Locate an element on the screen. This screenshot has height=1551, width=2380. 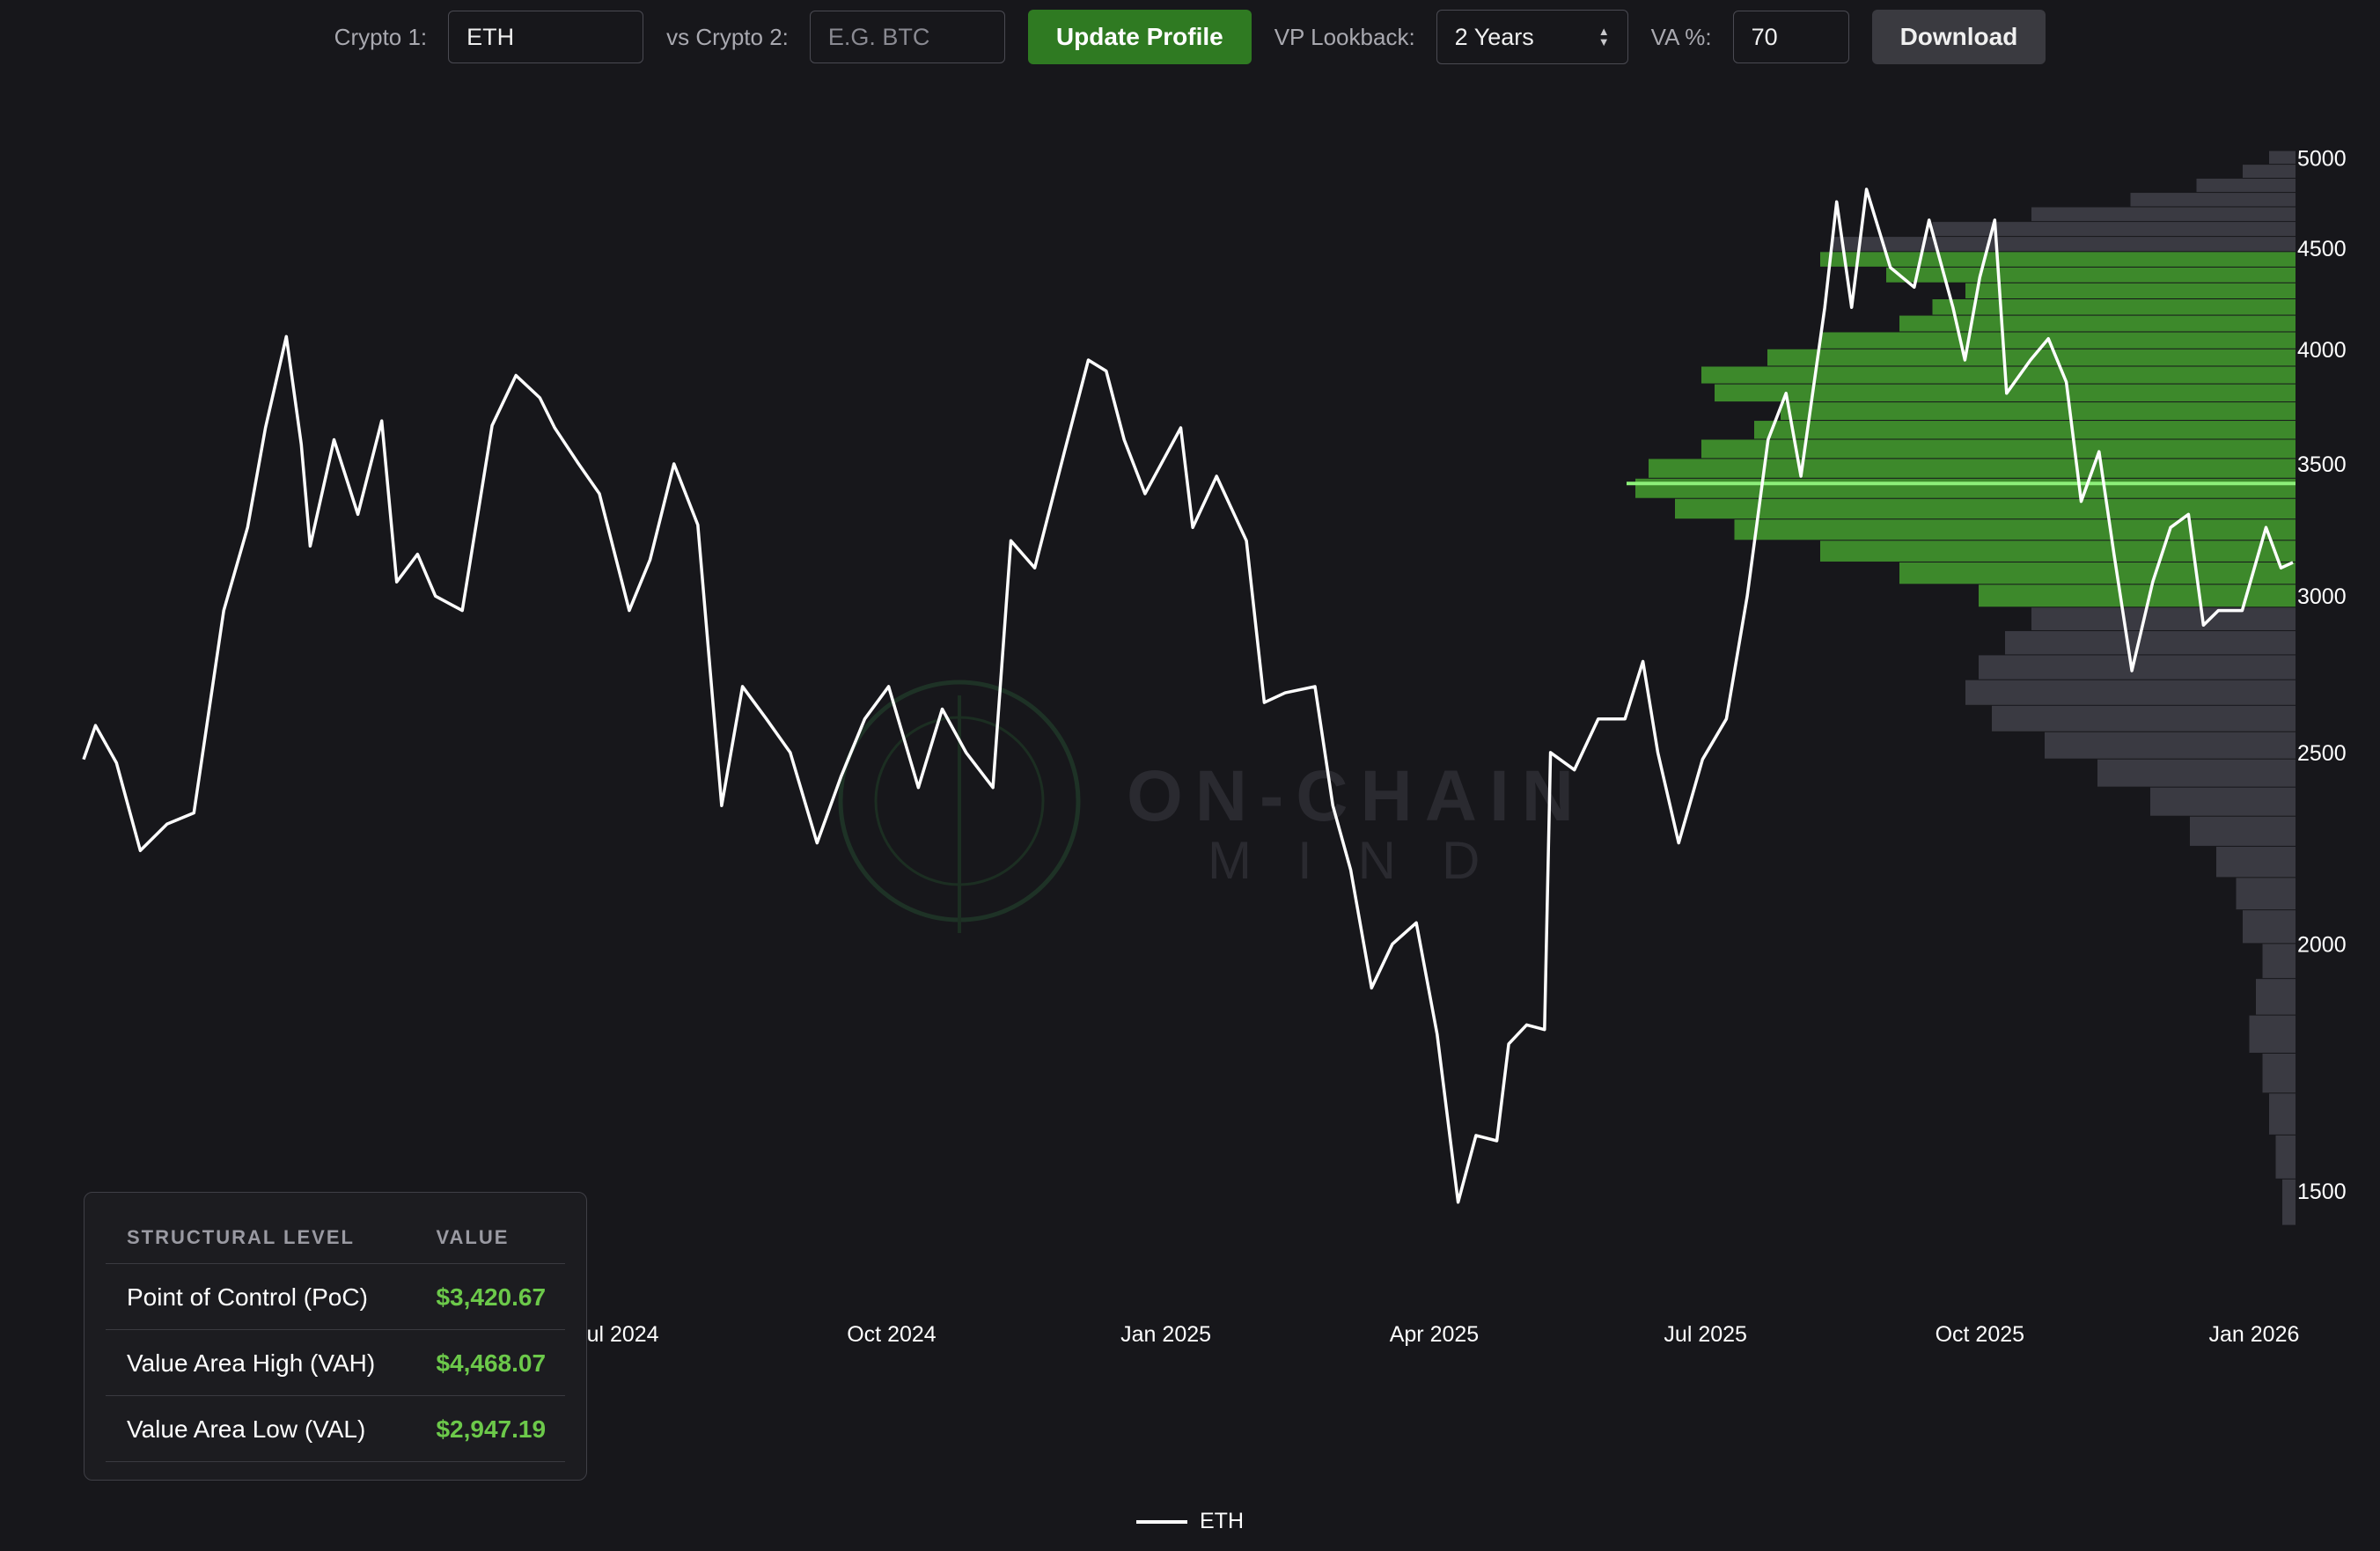
level-value: $4,468.07 is located at coordinates (490, 1362).